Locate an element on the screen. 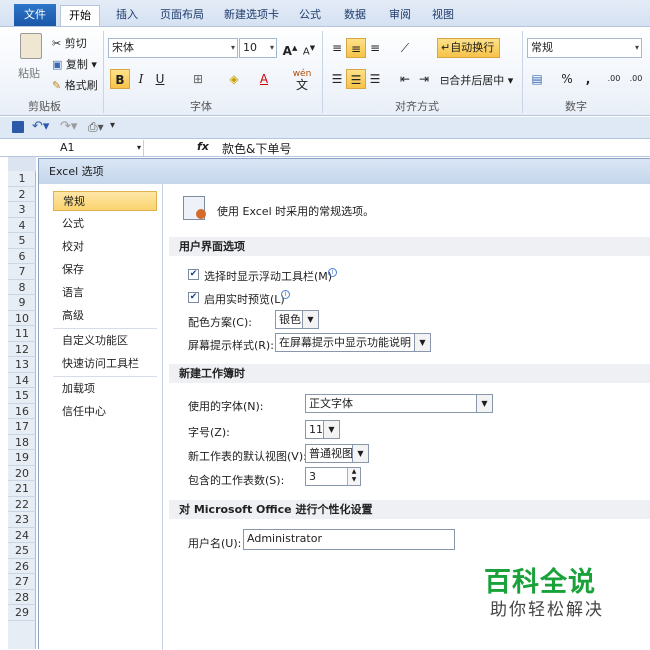 The image size is (650, 650). underline-button: U is located at coordinates (160, 79).